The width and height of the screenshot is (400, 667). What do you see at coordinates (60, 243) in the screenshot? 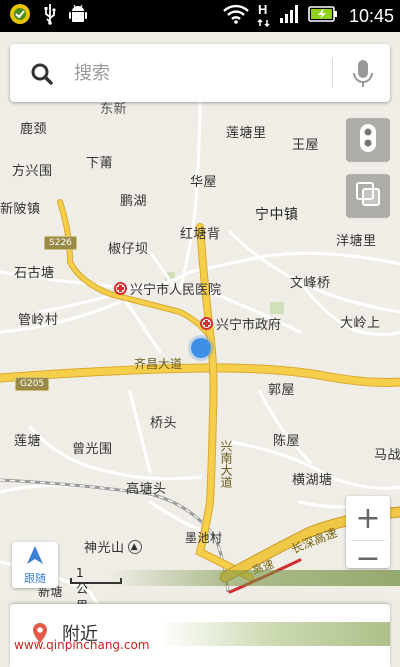
I see `road-shield-s226: S226` at bounding box center [60, 243].